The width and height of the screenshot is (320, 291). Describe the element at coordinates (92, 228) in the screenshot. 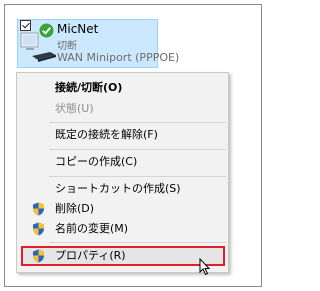

I see `menu-item-label: 名前の変更(M)` at that location.